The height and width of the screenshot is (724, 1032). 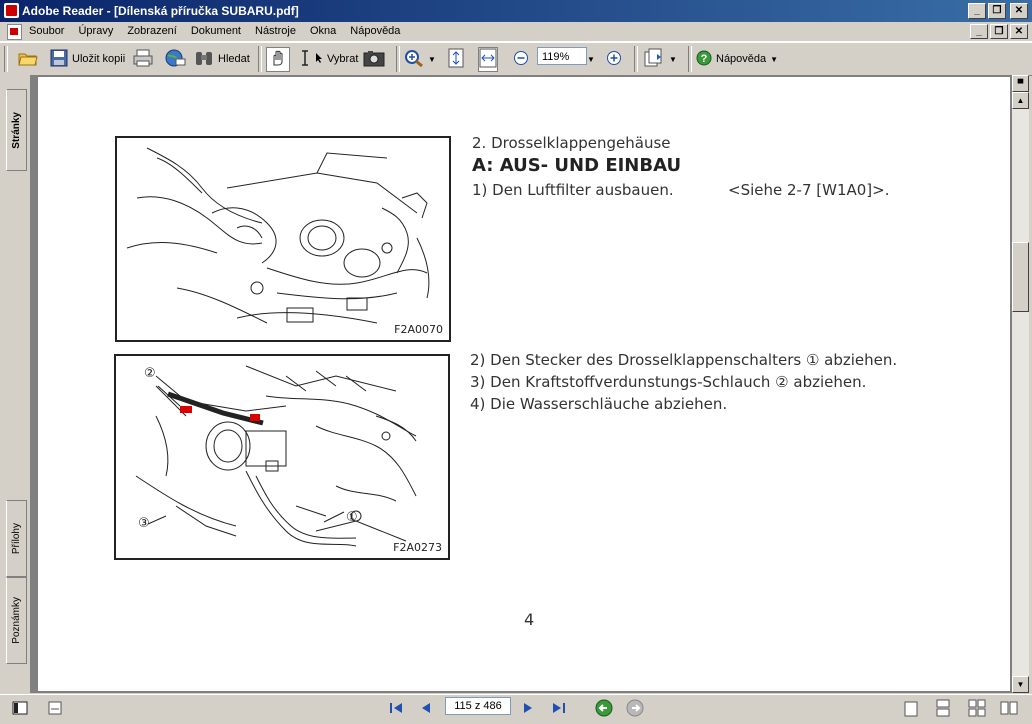 What do you see at coordinates (997, 11) in the screenshot?
I see `restore-button: ❐` at bounding box center [997, 11].